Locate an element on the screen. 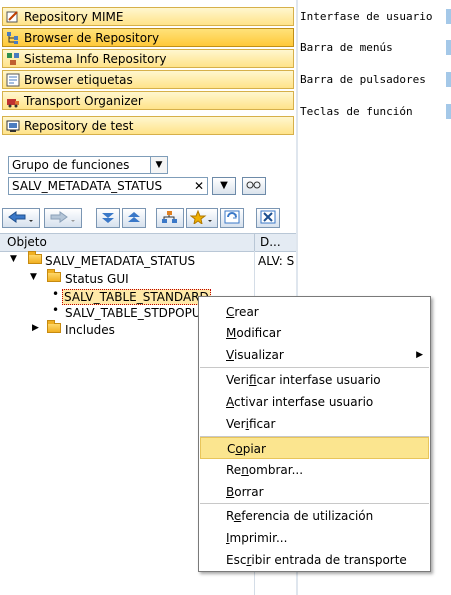  star-icon is located at coordinates (201, 218).